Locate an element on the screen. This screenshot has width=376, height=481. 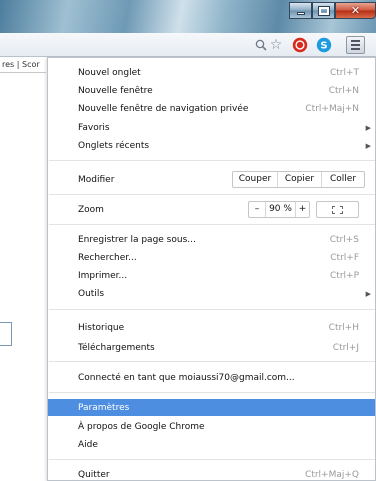
page-content is located at coordinates (23, 269).